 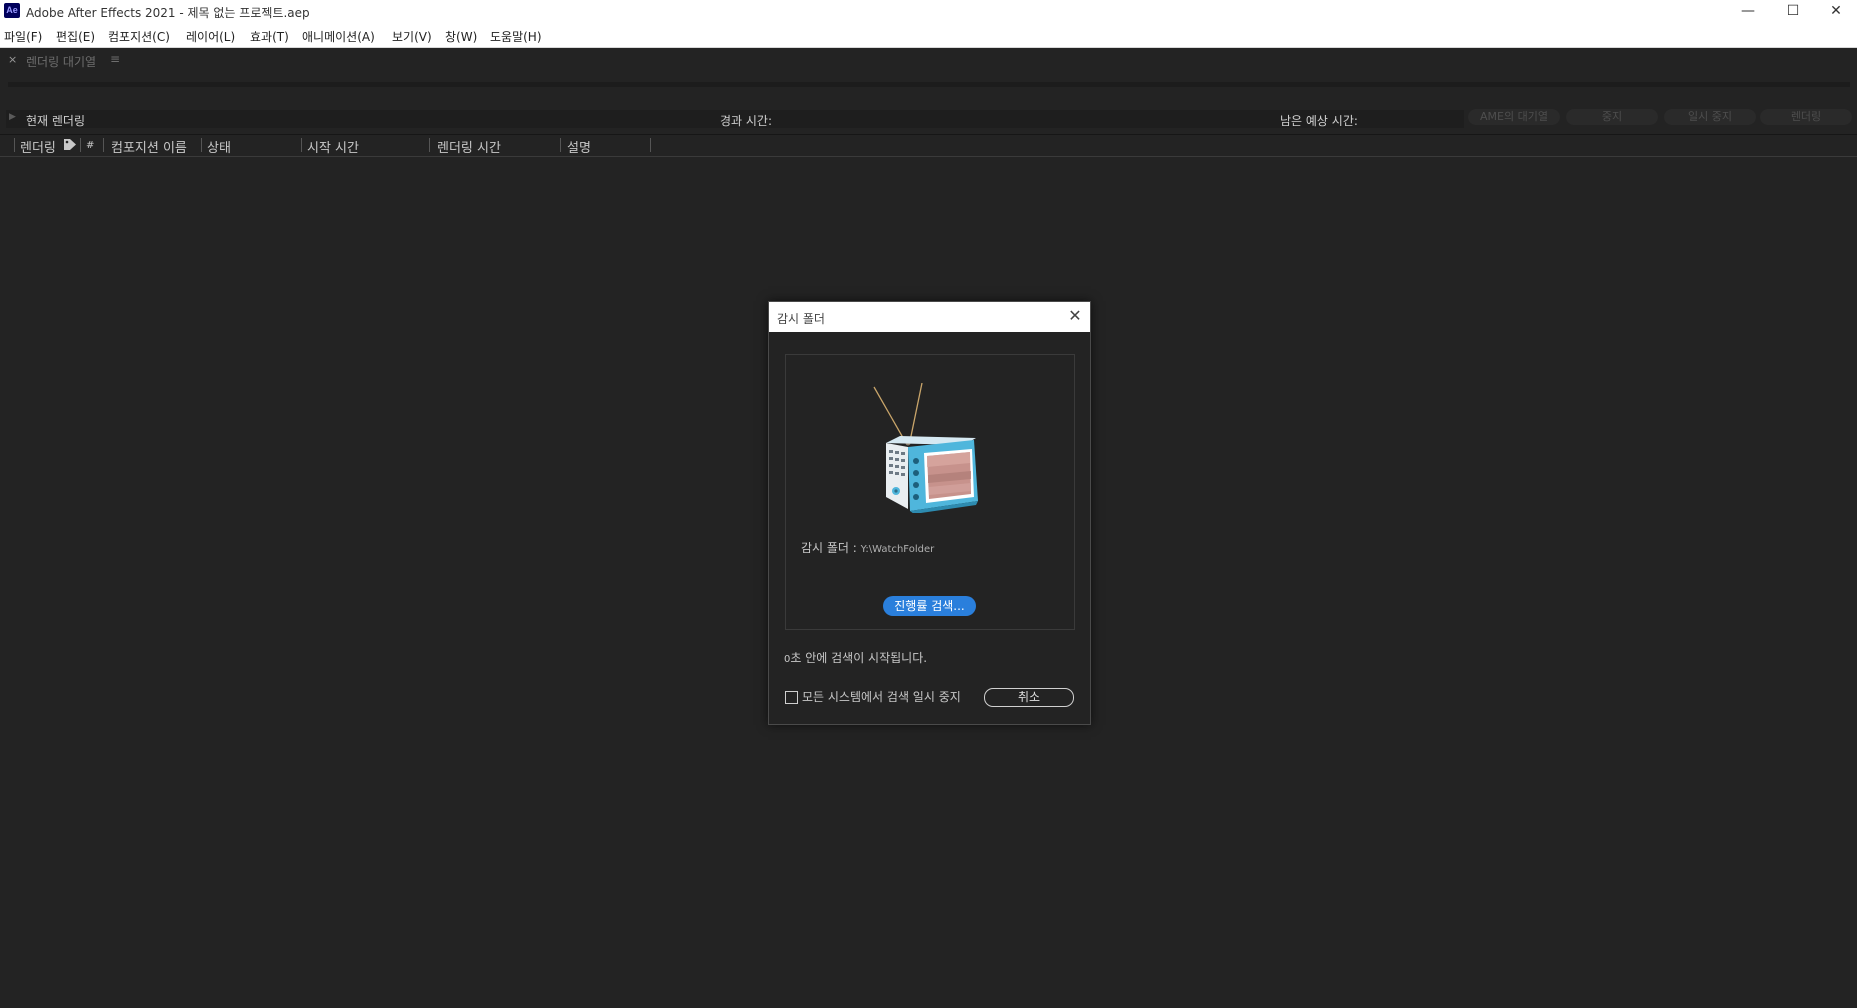 I want to click on current-render-label: 현재 렌더링, so click(x=56, y=121).